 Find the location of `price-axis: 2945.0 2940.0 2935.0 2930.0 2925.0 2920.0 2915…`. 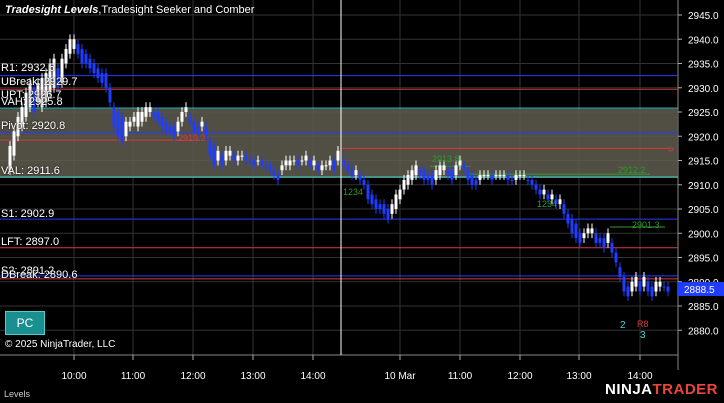

price-axis: 2945.0 2940.0 2935.0 2930.0 2925.0 2920.0 2915… is located at coordinates (701, 174).